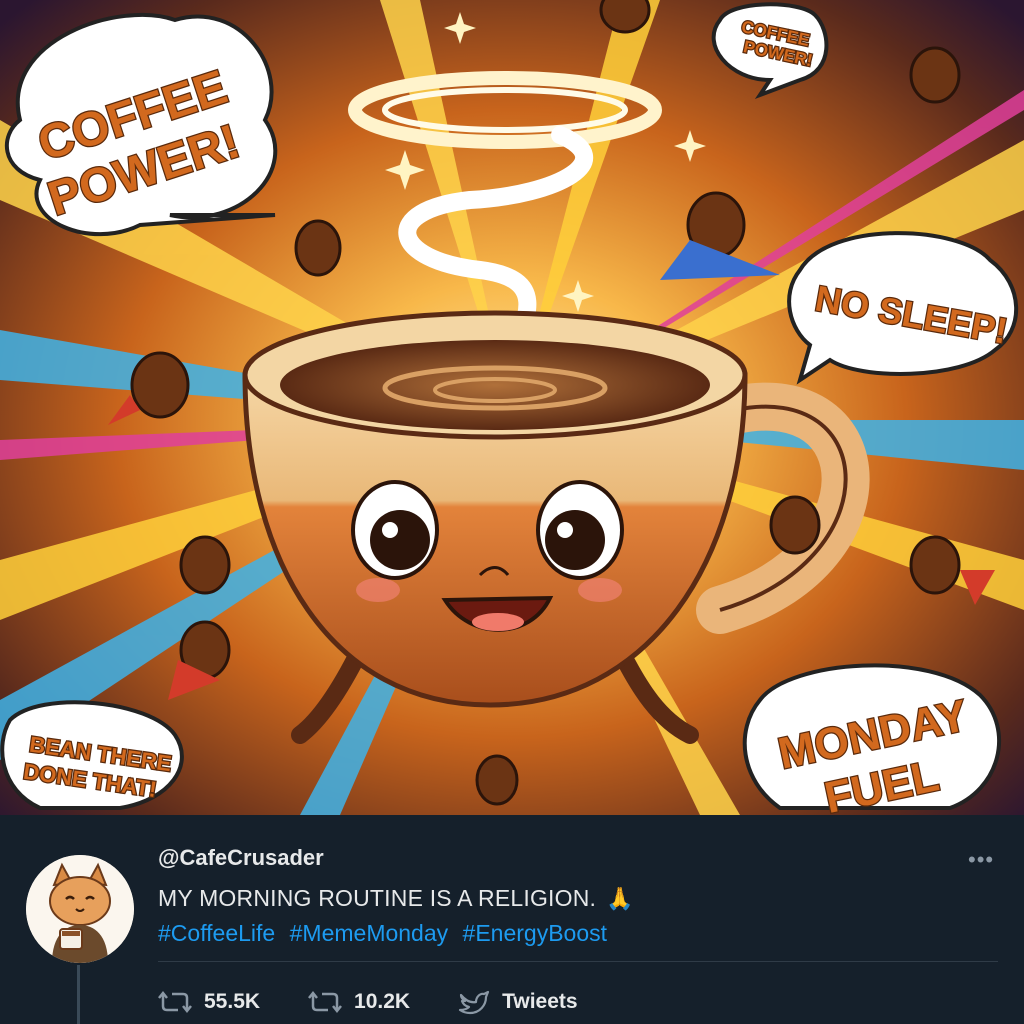  I want to click on quote-count-button: 10.2K, so click(359, 1002).